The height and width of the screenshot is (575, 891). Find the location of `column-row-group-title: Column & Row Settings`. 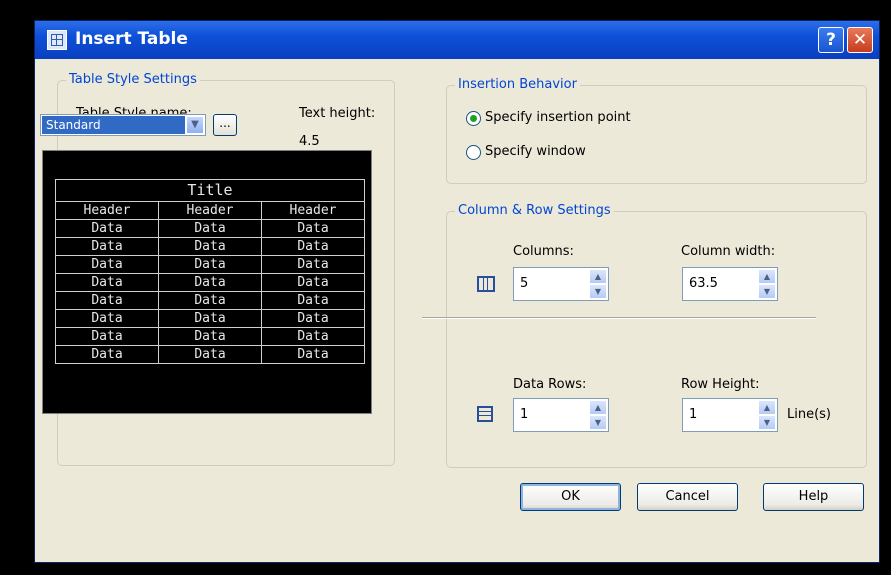

column-row-group-title: Column & Row Settings is located at coordinates (534, 210).